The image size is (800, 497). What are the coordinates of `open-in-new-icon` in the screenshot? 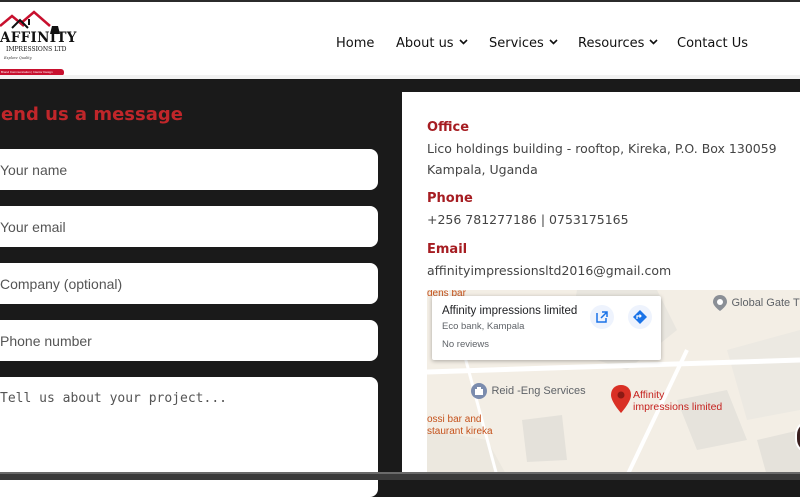 It's located at (602, 317).